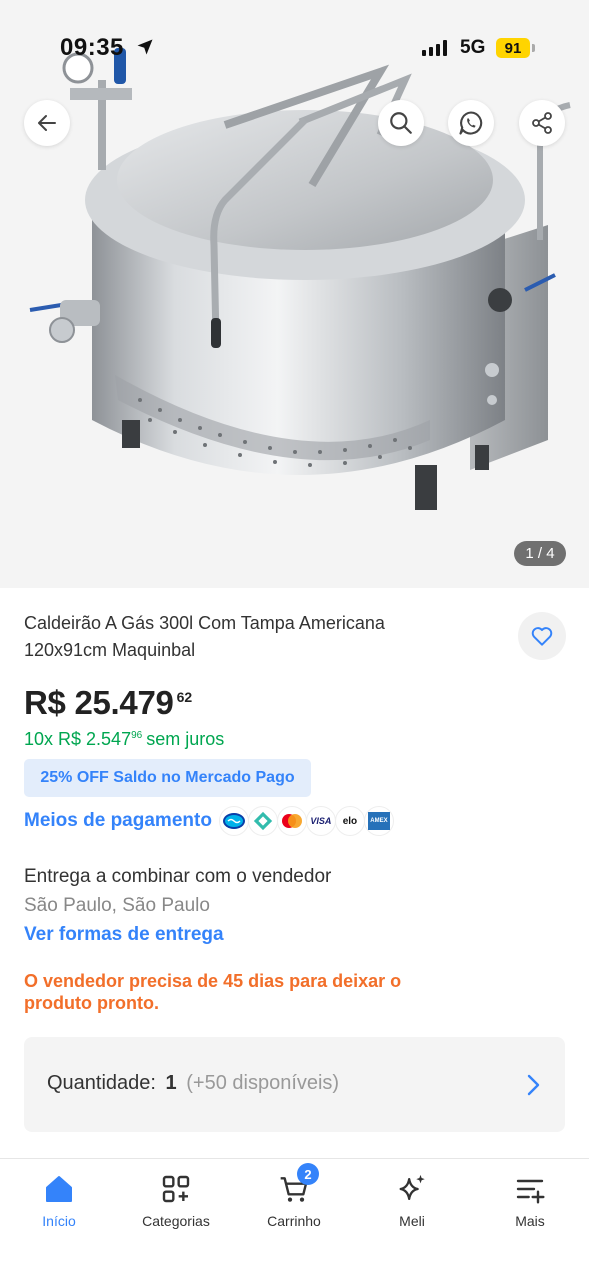 This screenshot has height=1280, width=589. What do you see at coordinates (513, 48) in the screenshot?
I see `battery-level: 91` at bounding box center [513, 48].